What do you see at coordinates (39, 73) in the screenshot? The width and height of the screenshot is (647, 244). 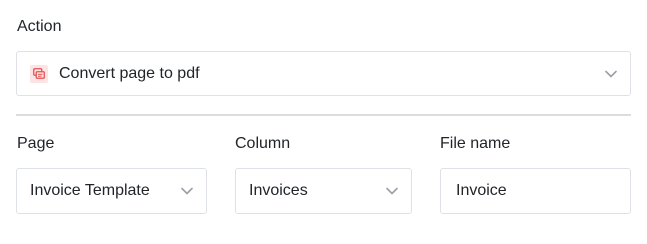 I see `pdf-icon` at bounding box center [39, 73].